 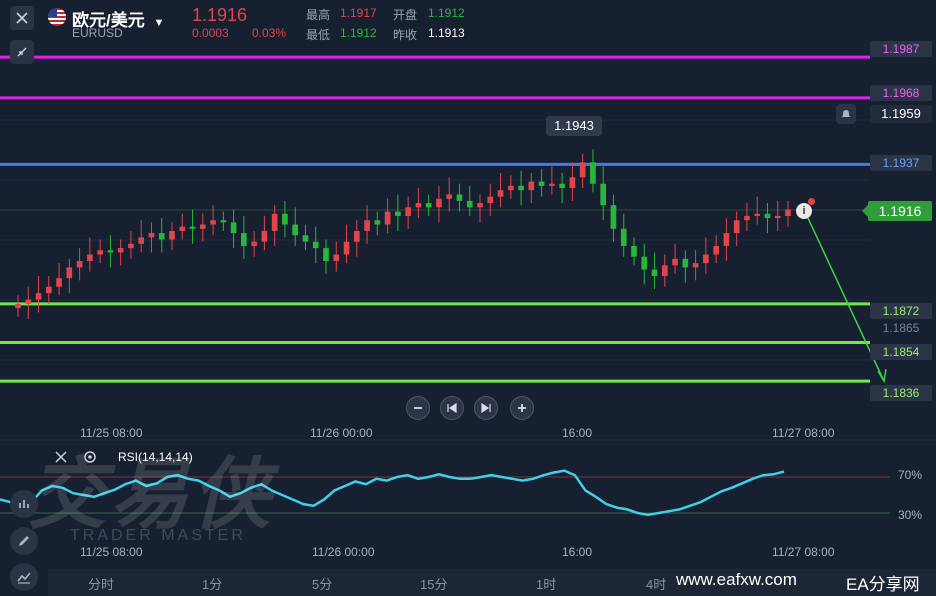 What do you see at coordinates (910, 515) in the screenshot?
I see `rsi-level-low-label: 30%` at bounding box center [910, 515].